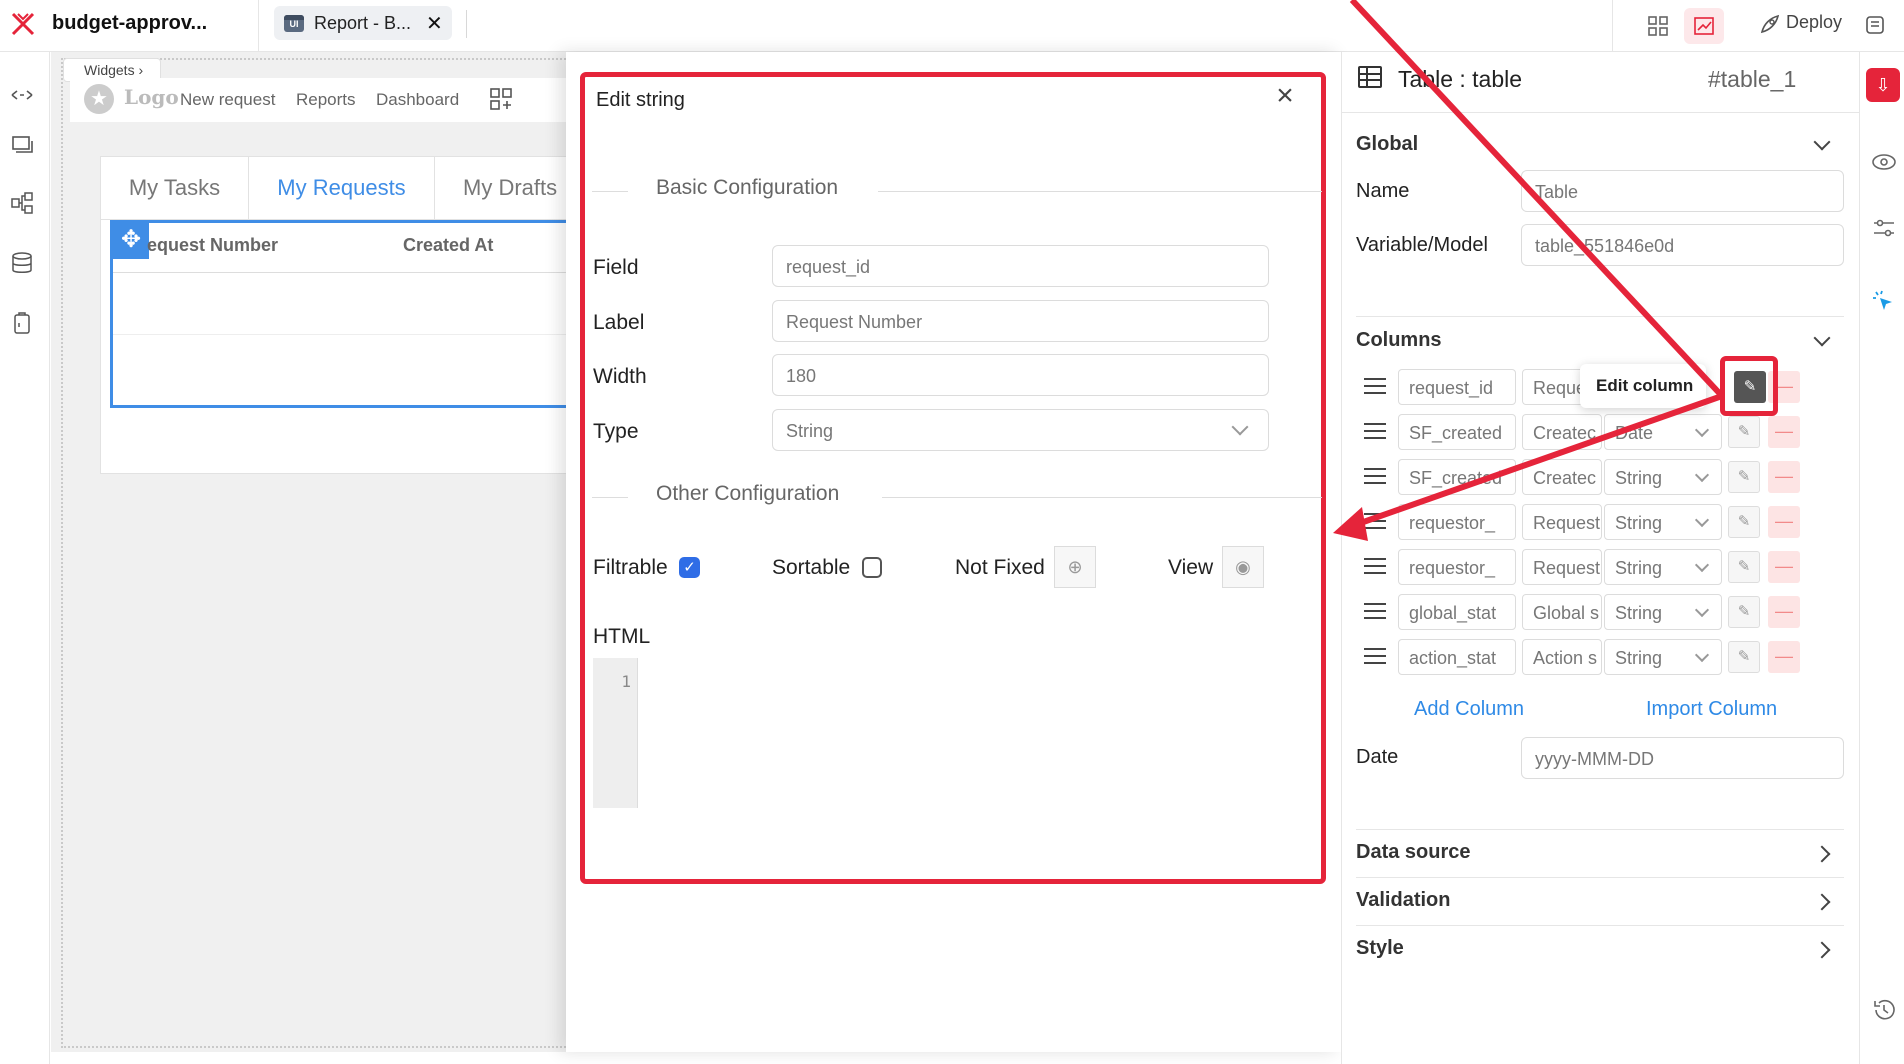 This screenshot has height=1064, width=1904. I want to click on clipboard-icon, so click(22, 323).